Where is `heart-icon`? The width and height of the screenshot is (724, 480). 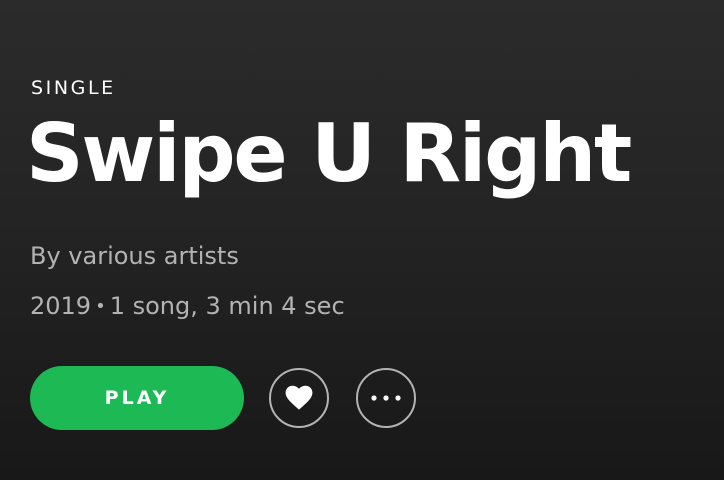 heart-icon is located at coordinates (299, 397).